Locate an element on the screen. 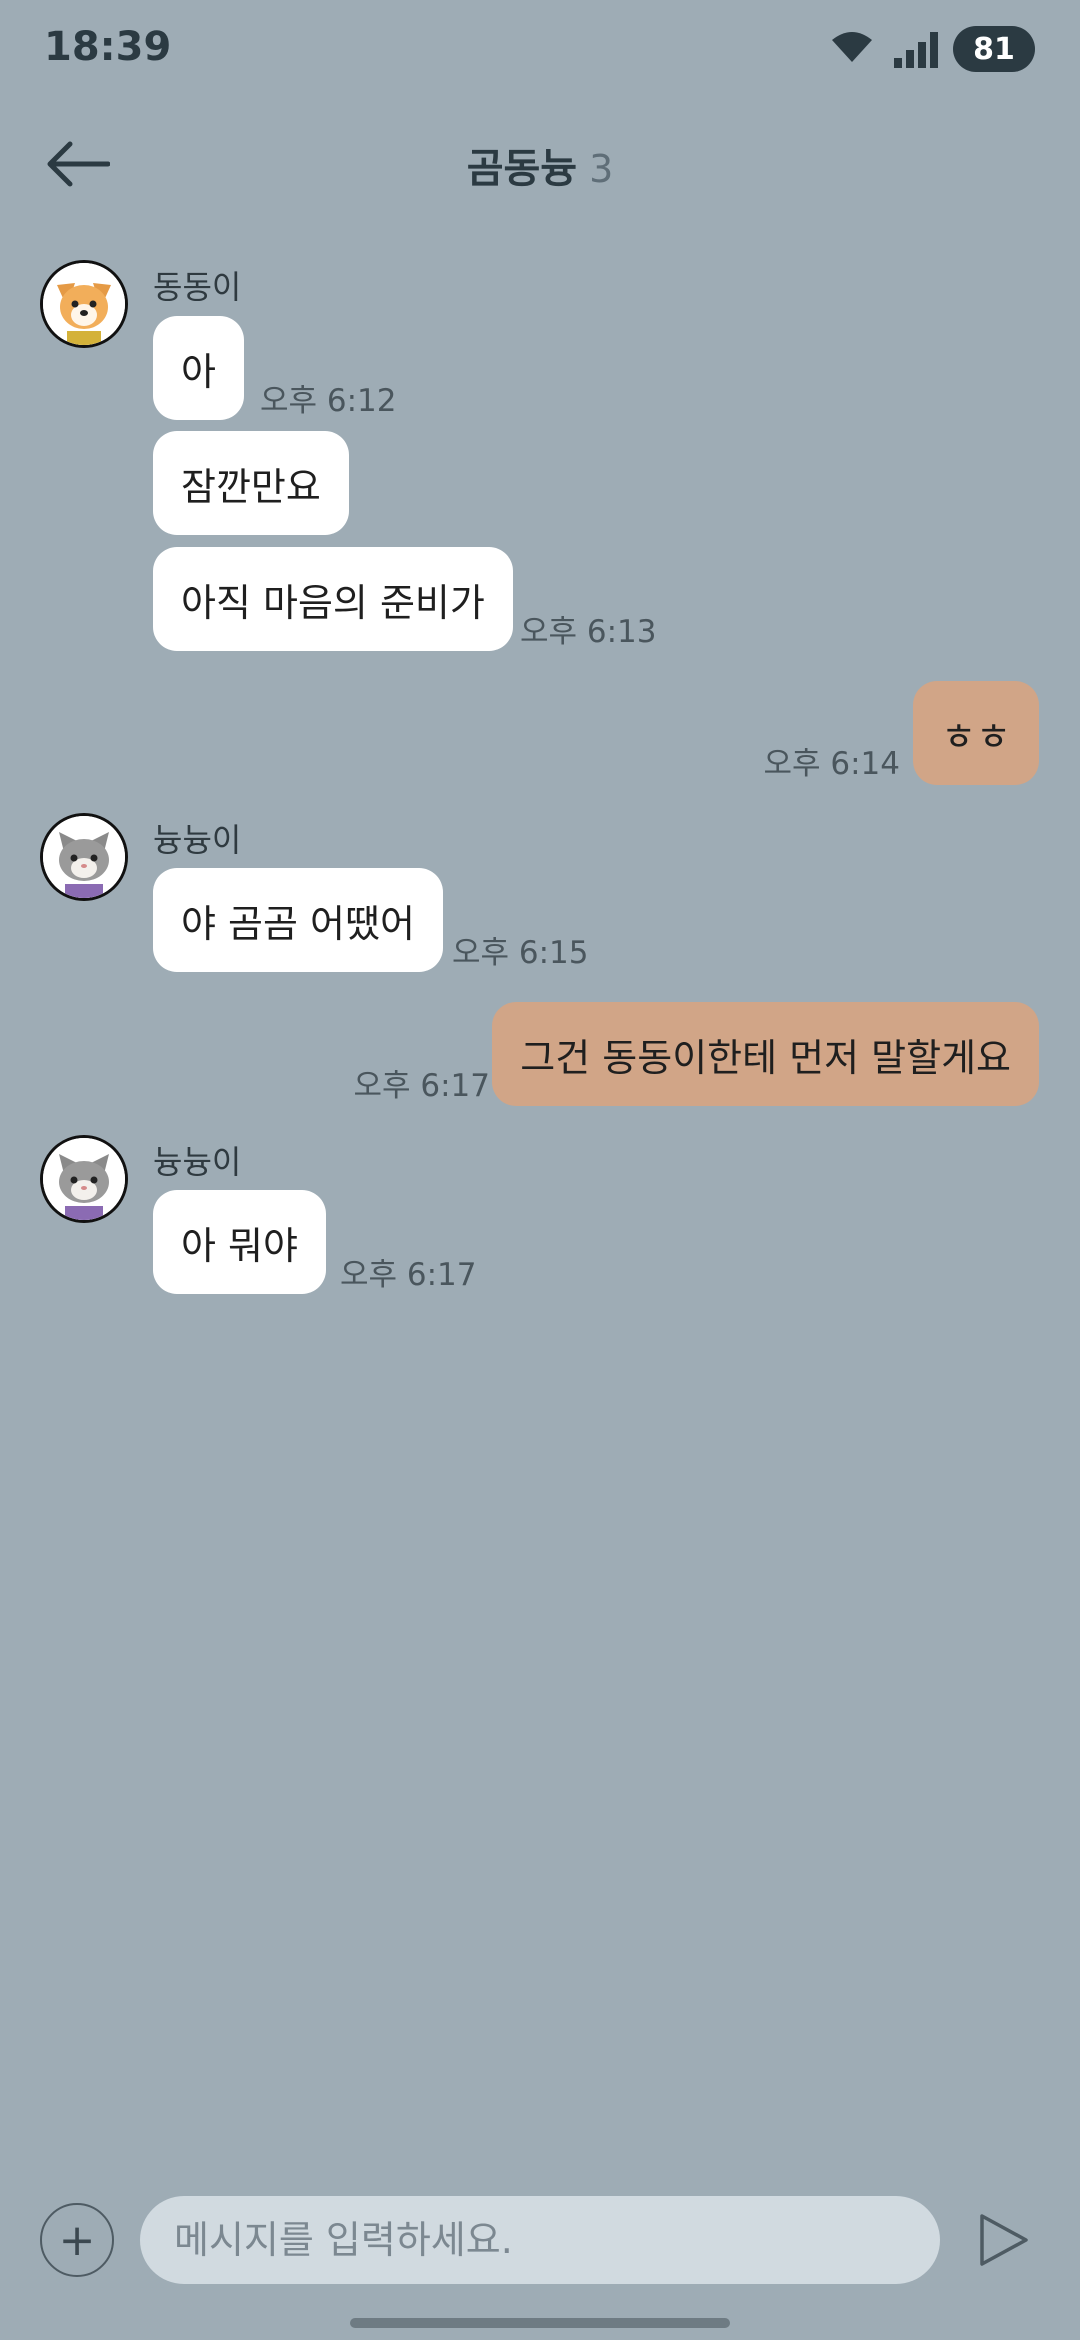 This screenshot has width=1080, height=2340. chat-header: 곰동늉 3 is located at coordinates (540, 164).